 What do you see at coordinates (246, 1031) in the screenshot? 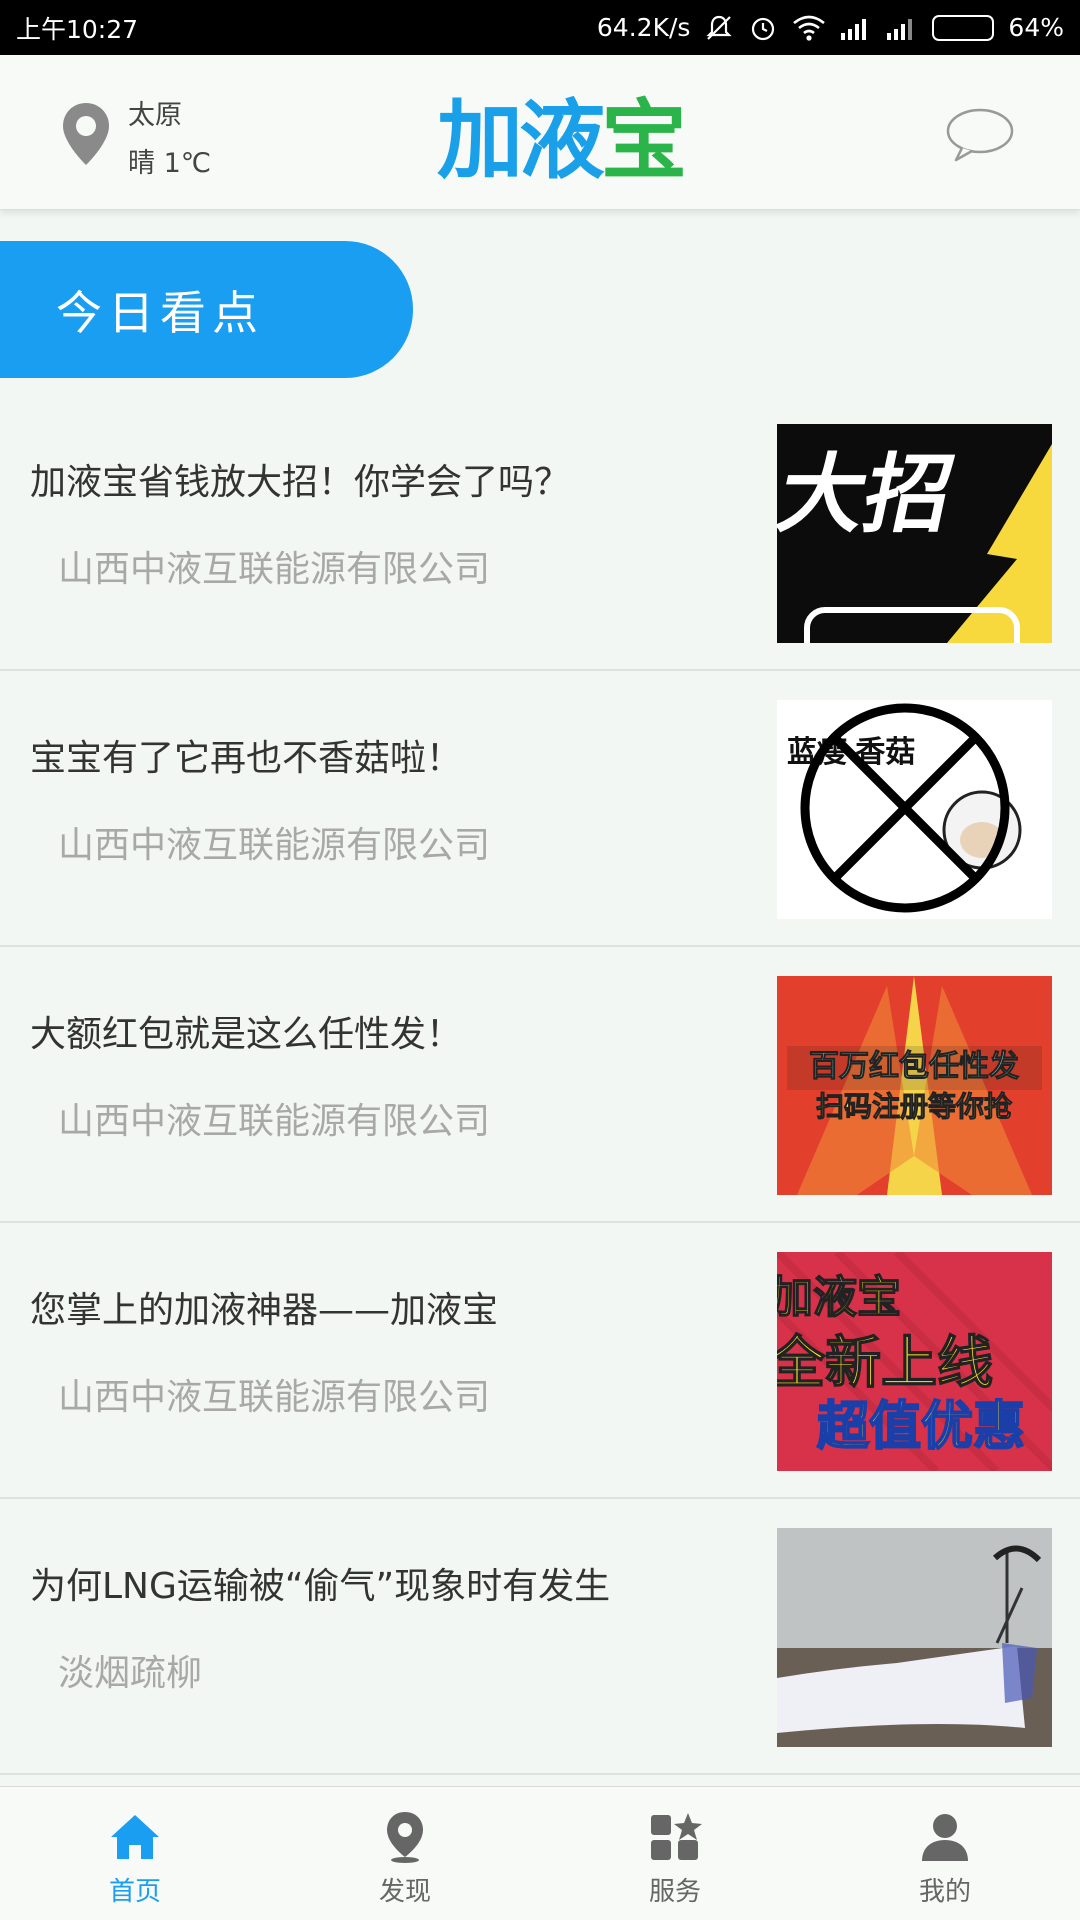
I see `news-title: 大额红包就是这么任性发！` at bounding box center [246, 1031].